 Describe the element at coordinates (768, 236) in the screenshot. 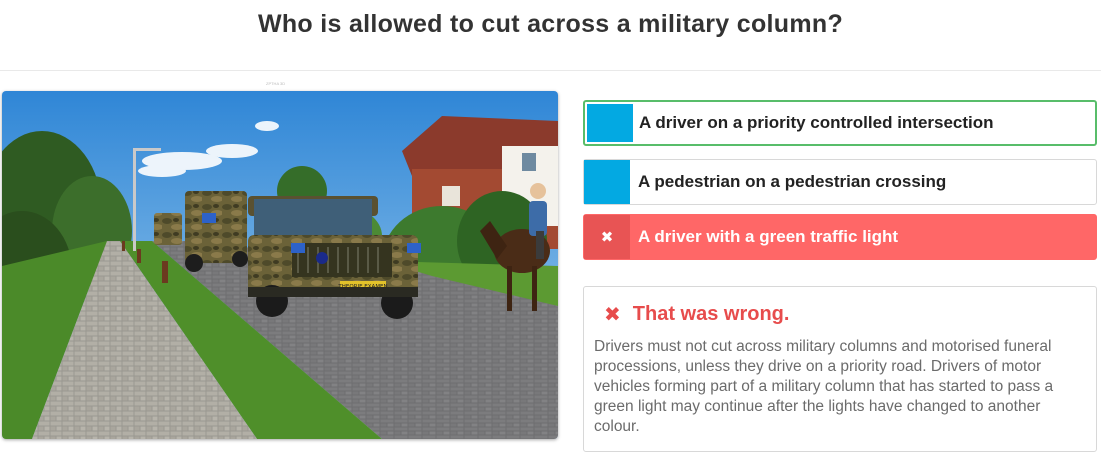

I see `answer-option-label: A driver with a green traffic light` at that location.